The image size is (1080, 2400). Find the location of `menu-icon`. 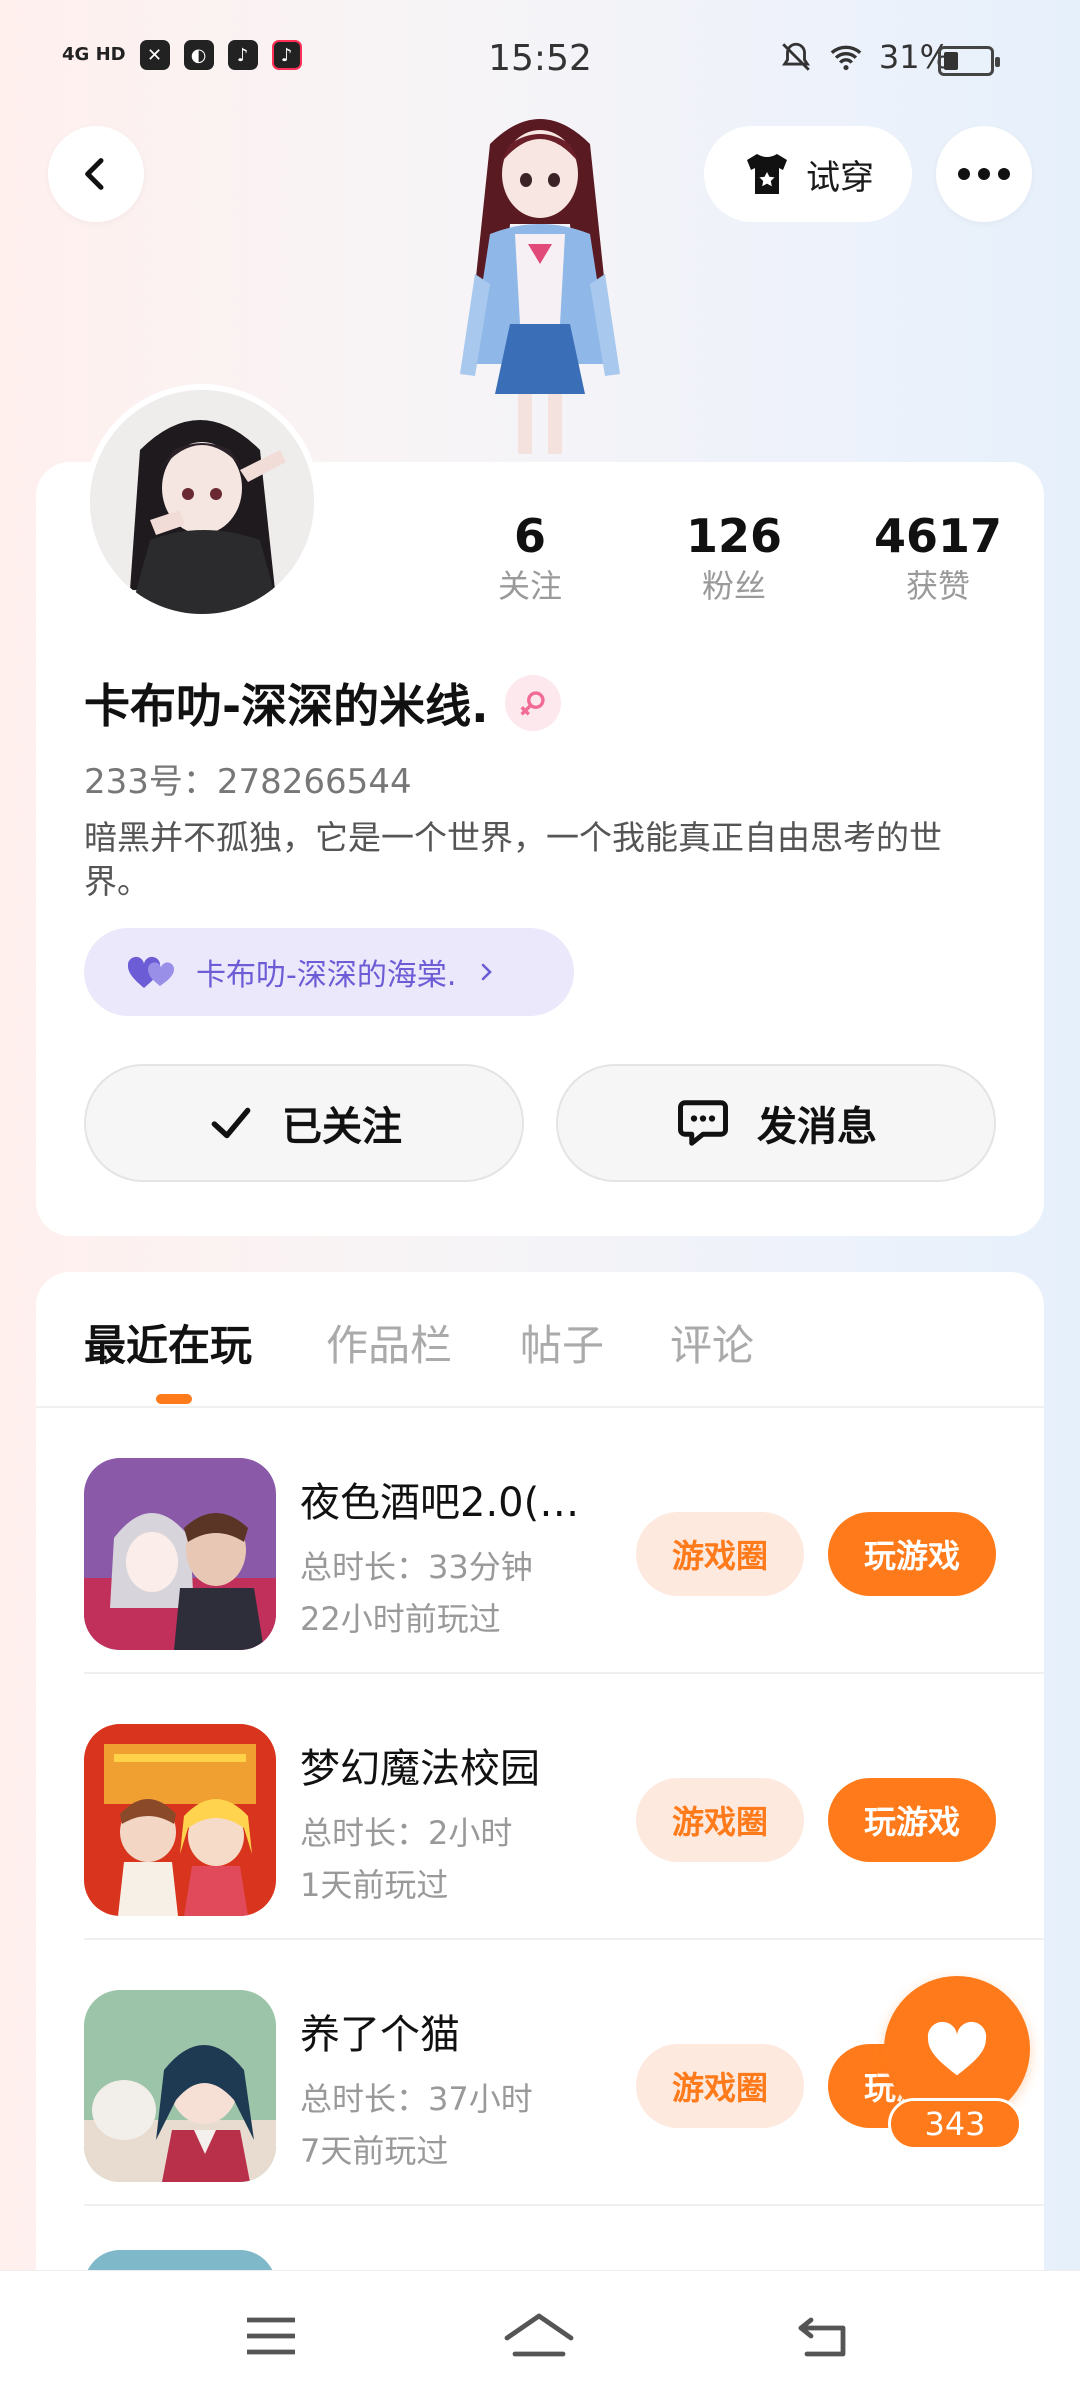

menu-icon is located at coordinates (271, 2336).